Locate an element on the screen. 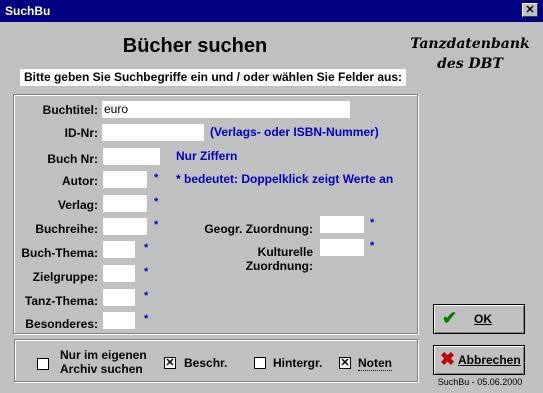  abbrechen-button: ✖ Abbrechen is located at coordinates (479, 360).